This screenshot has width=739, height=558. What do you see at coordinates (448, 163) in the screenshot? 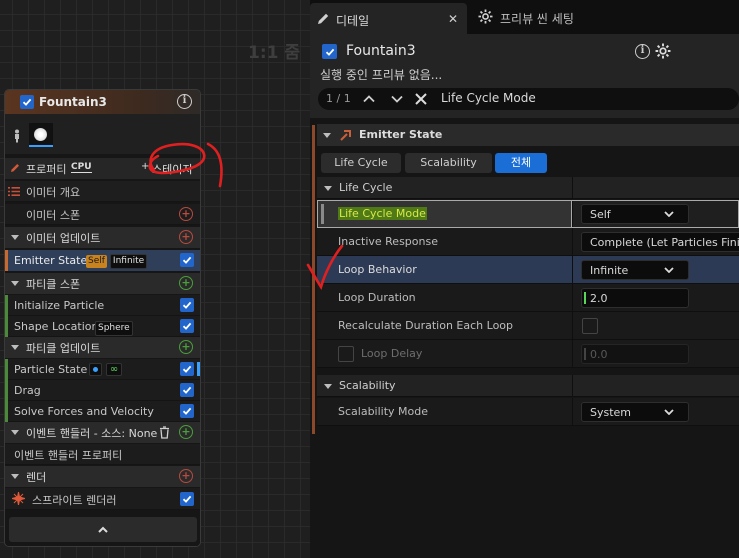
I see `filter-scalability-button: Scalability` at bounding box center [448, 163].